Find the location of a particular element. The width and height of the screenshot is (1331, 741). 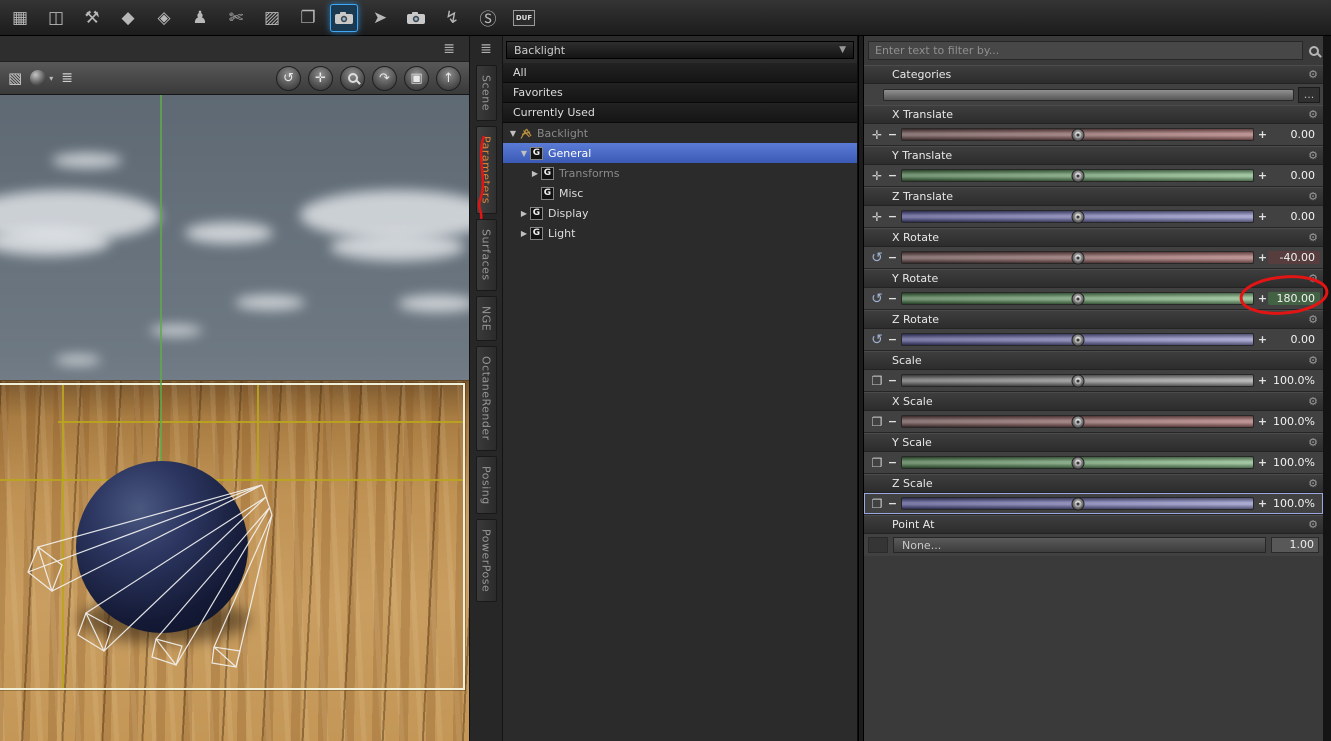

render-icon is located at coordinates (344, 17).